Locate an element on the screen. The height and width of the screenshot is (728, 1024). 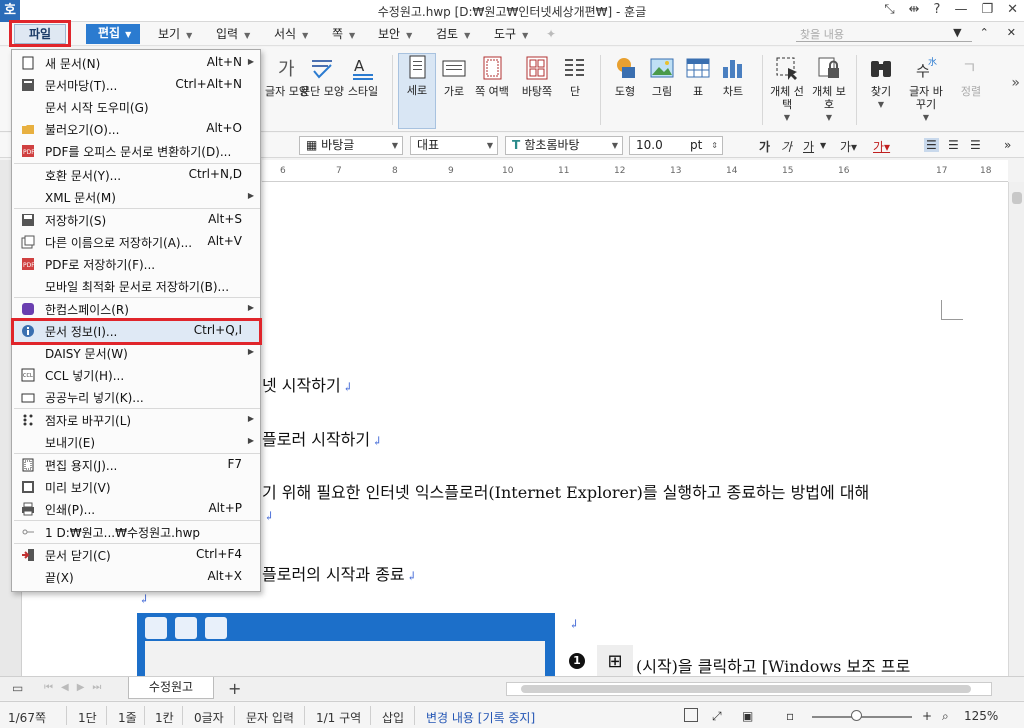
background-page-button: 바탕쪽 is located at coordinates (537, 76).